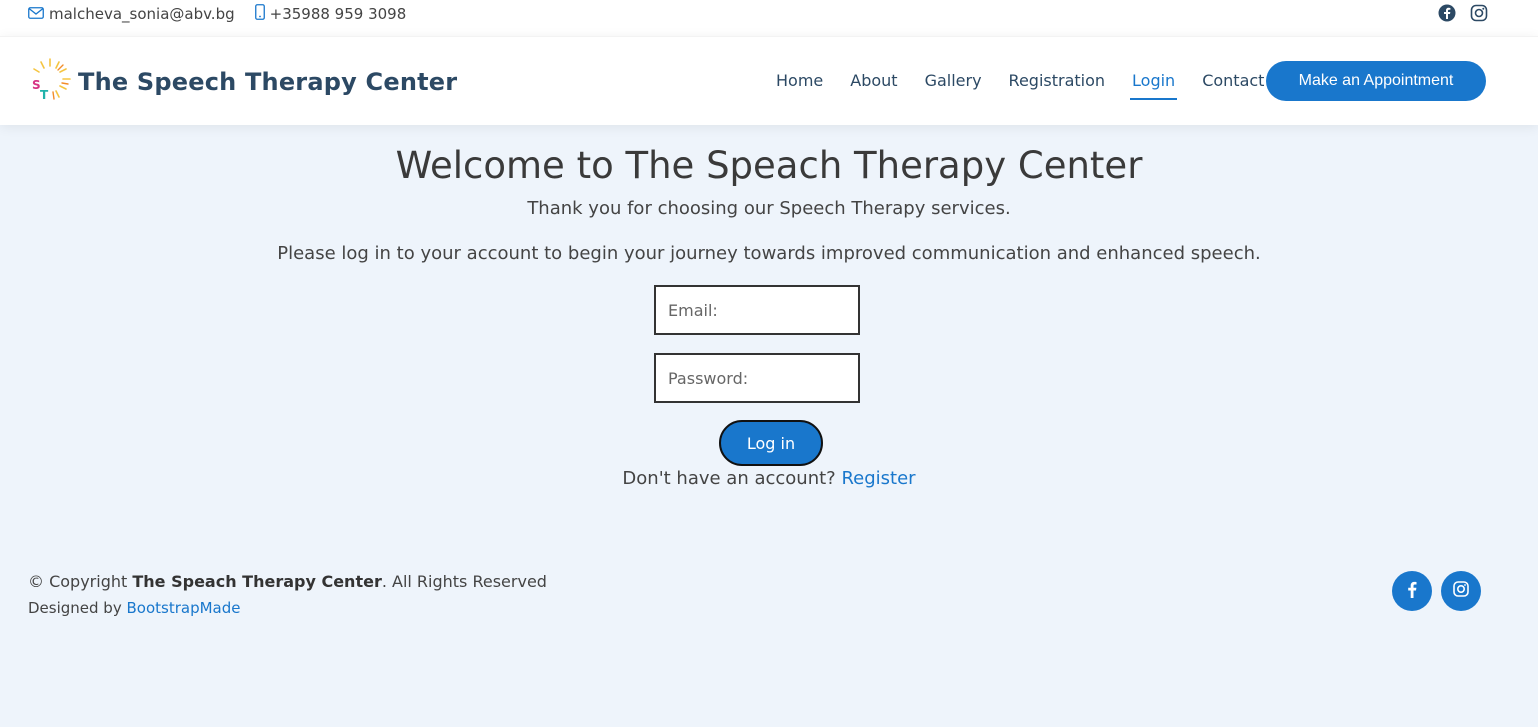 This screenshot has width=1538, height=727. Describe the element at coordinates (338, 14) in the screenshot. I see `phone-text: +35988 959 3098` at that location.